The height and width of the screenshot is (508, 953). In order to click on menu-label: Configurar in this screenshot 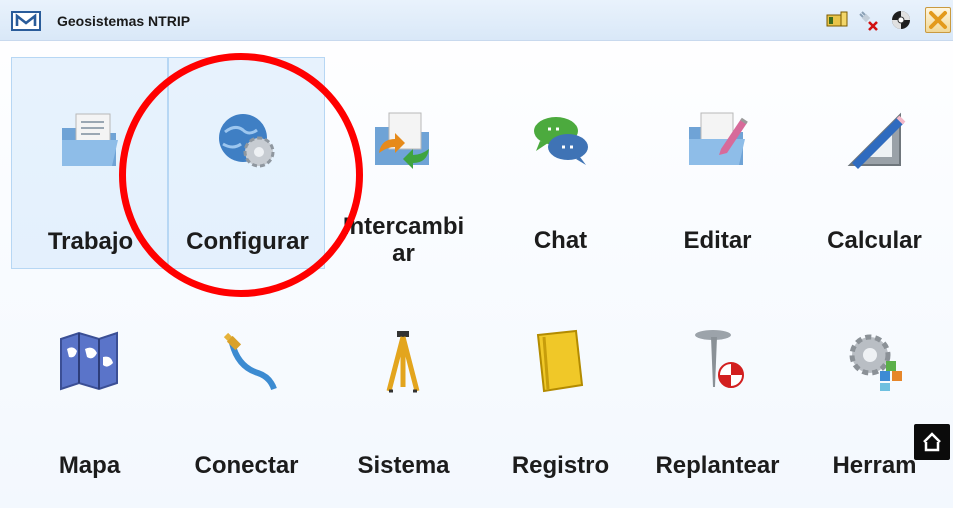, I will do `click(247, 241)`.